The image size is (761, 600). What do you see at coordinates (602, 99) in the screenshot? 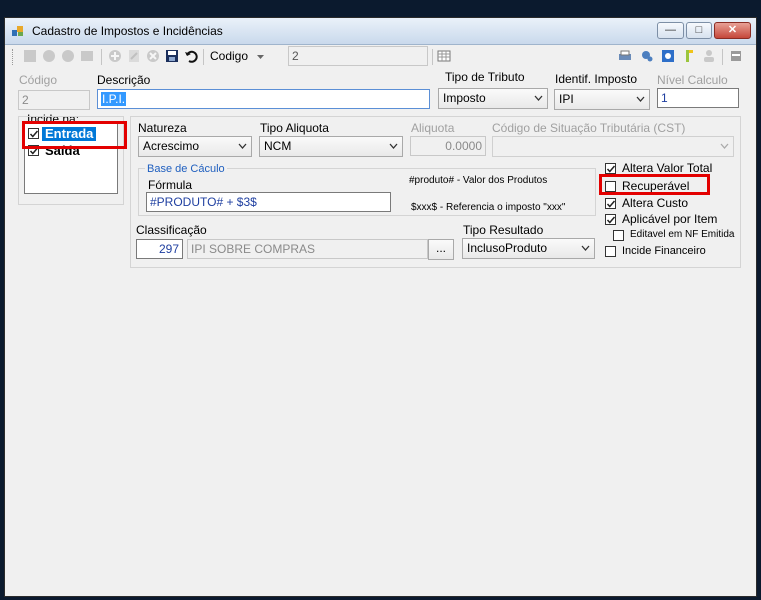
I see `identif-imposto-select: IPI` at bounding box center [602, 99].